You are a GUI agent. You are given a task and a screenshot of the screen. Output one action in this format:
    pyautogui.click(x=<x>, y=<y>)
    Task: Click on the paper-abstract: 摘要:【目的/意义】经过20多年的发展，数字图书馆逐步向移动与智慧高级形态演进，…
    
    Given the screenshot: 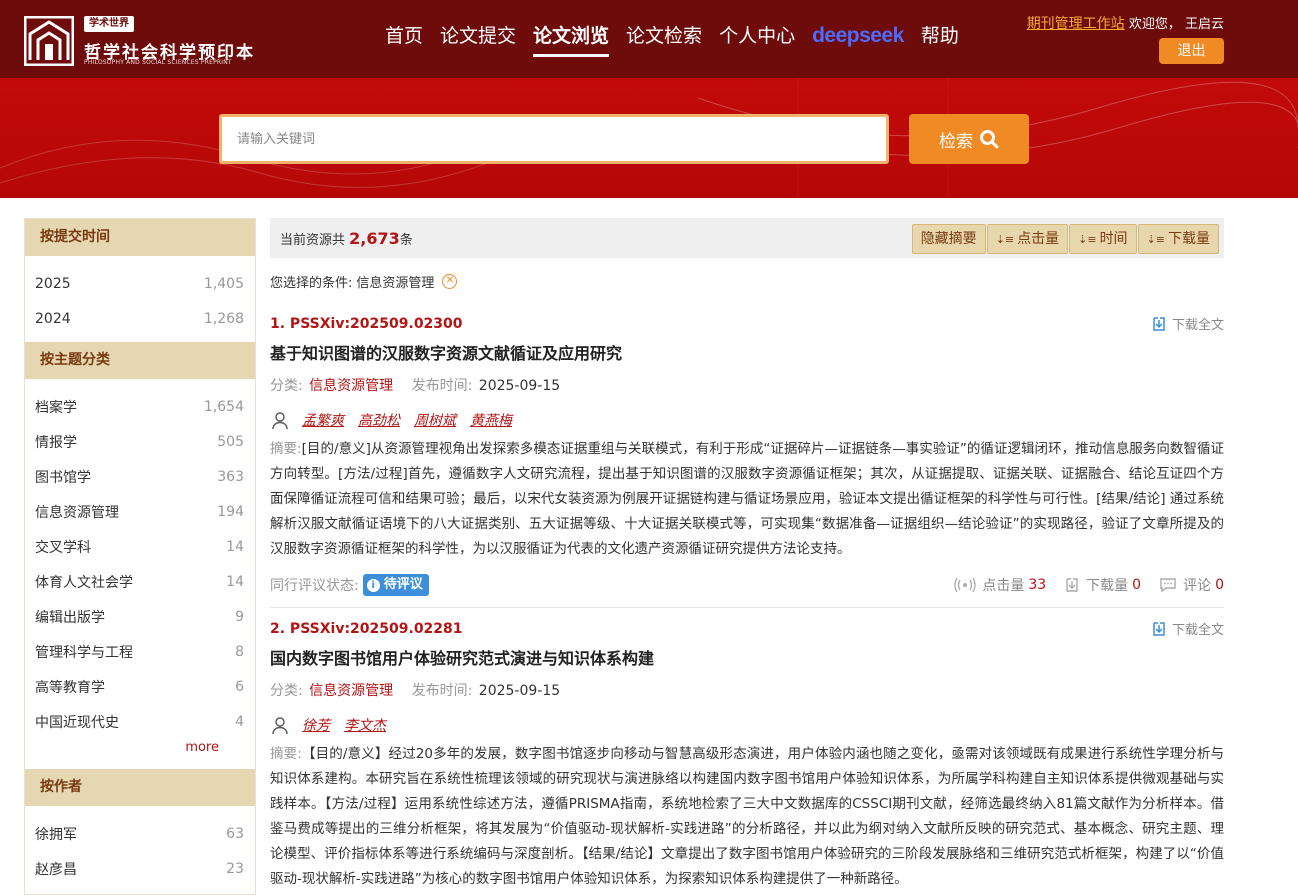 What is the action you would take?
    pyautogui.click(x=747, y=817)
    